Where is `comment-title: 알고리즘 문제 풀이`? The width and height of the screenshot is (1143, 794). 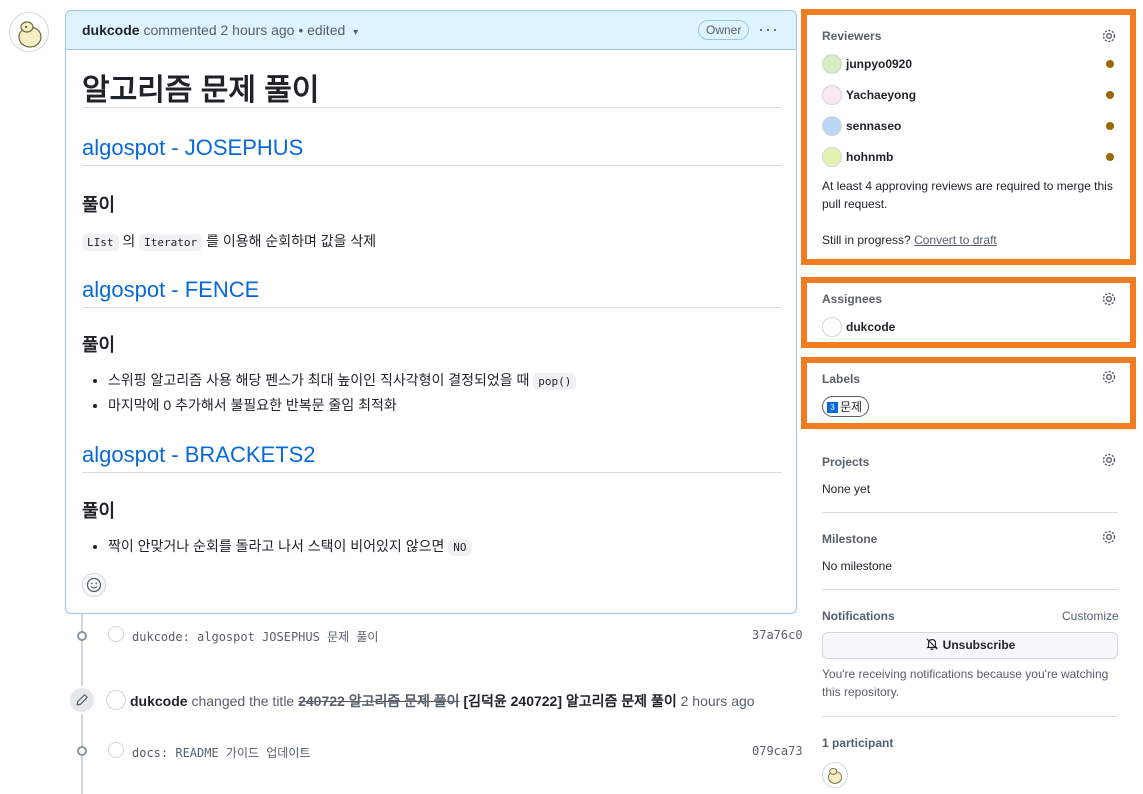 comment-title: 알고리즘 문제 풀이 is located at coordinates (201, 90).